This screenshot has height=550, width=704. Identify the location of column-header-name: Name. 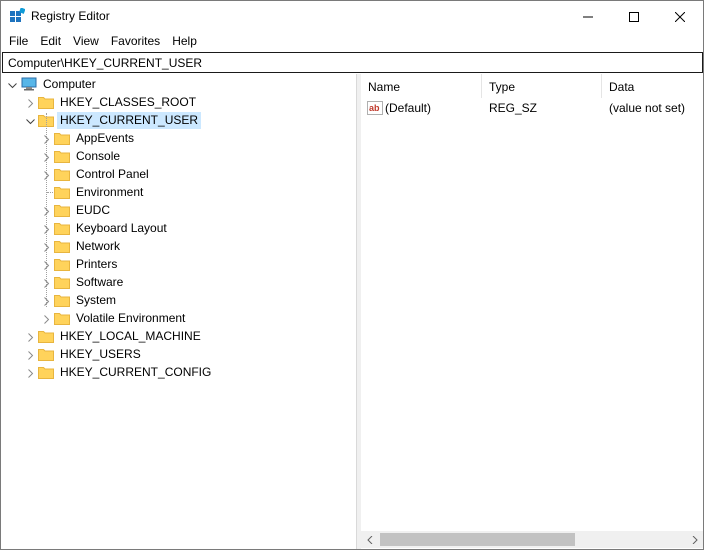
(421, 86).